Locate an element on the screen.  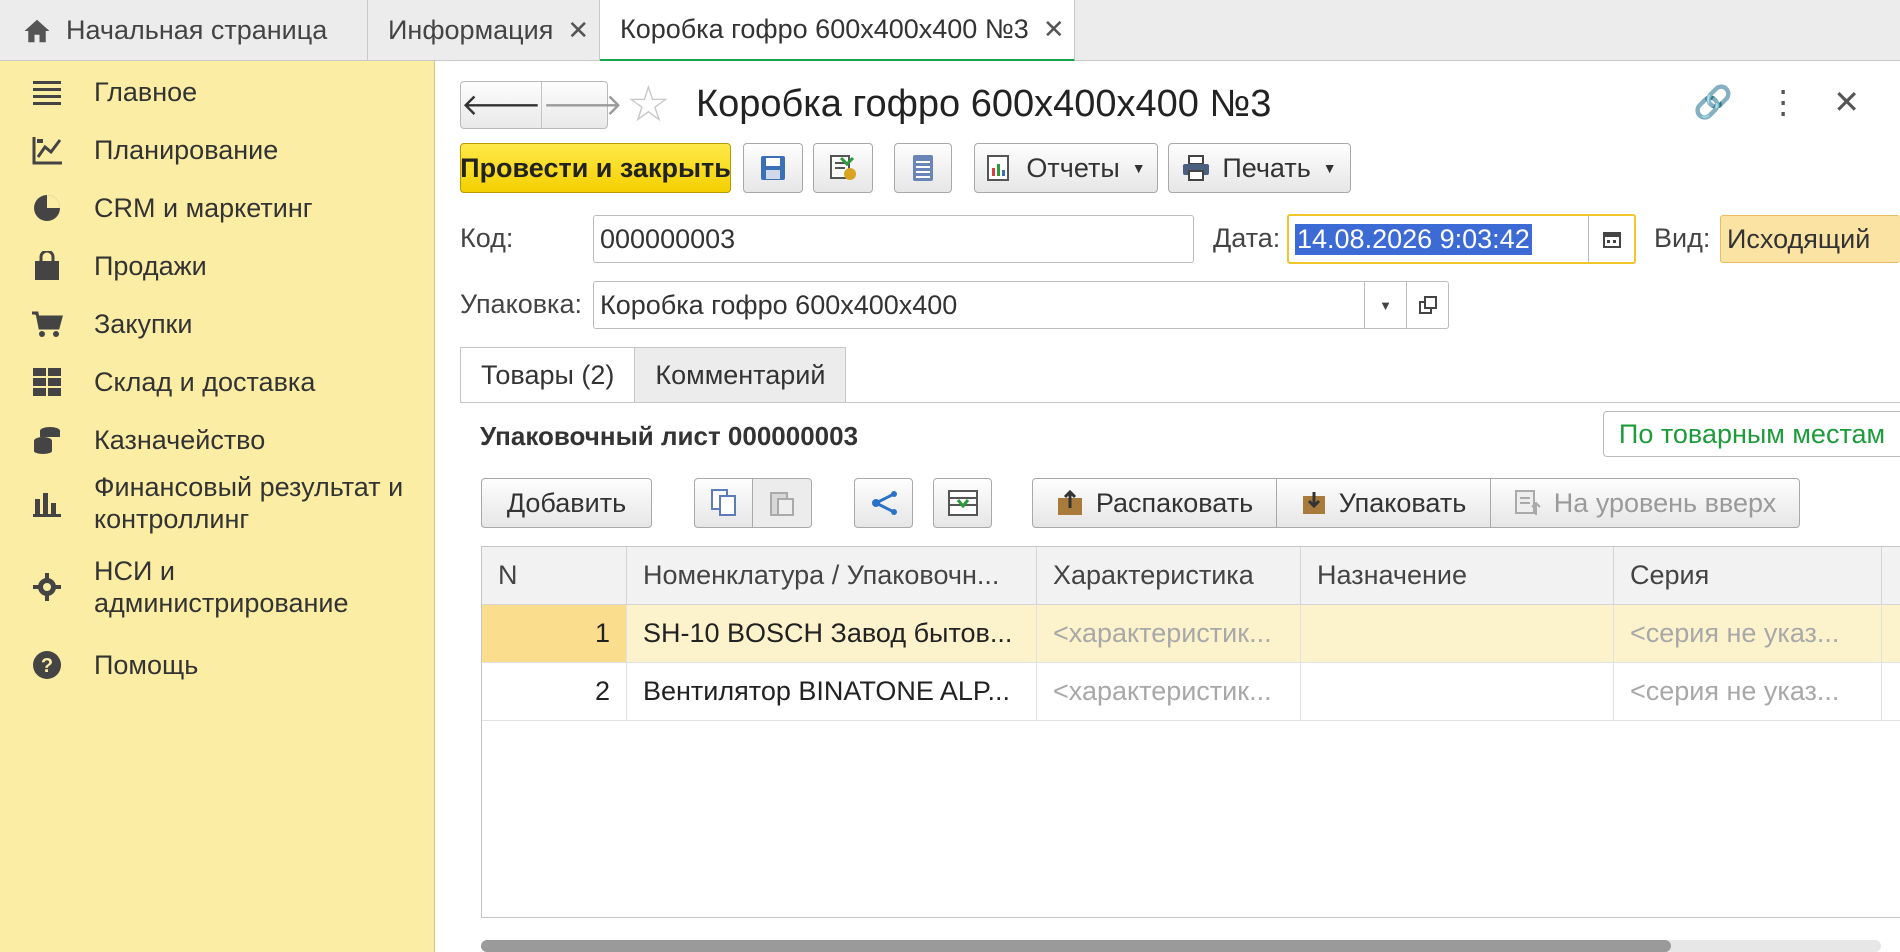
planning-icon is located at coordinates (47, 150).